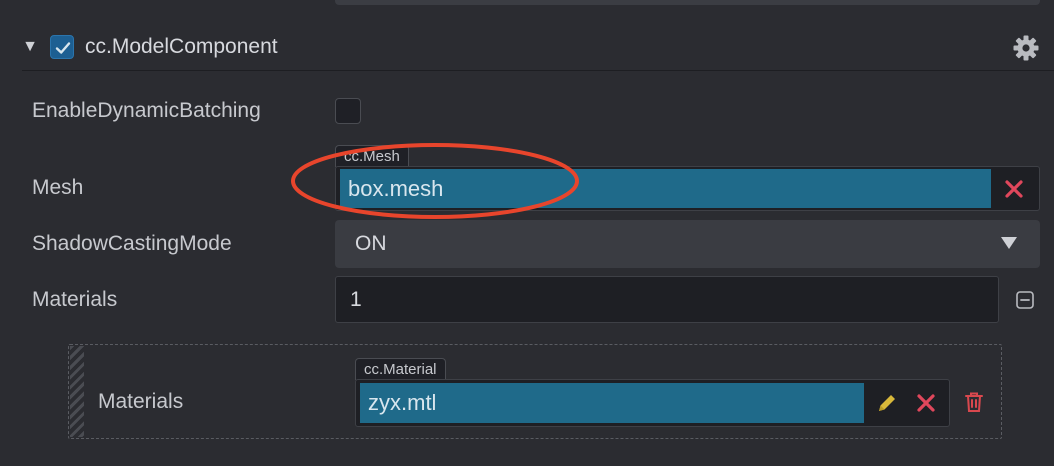 This screenshot has height=466, width=1054. I want to click on mesh-label: Mesh, so click(58, 187).